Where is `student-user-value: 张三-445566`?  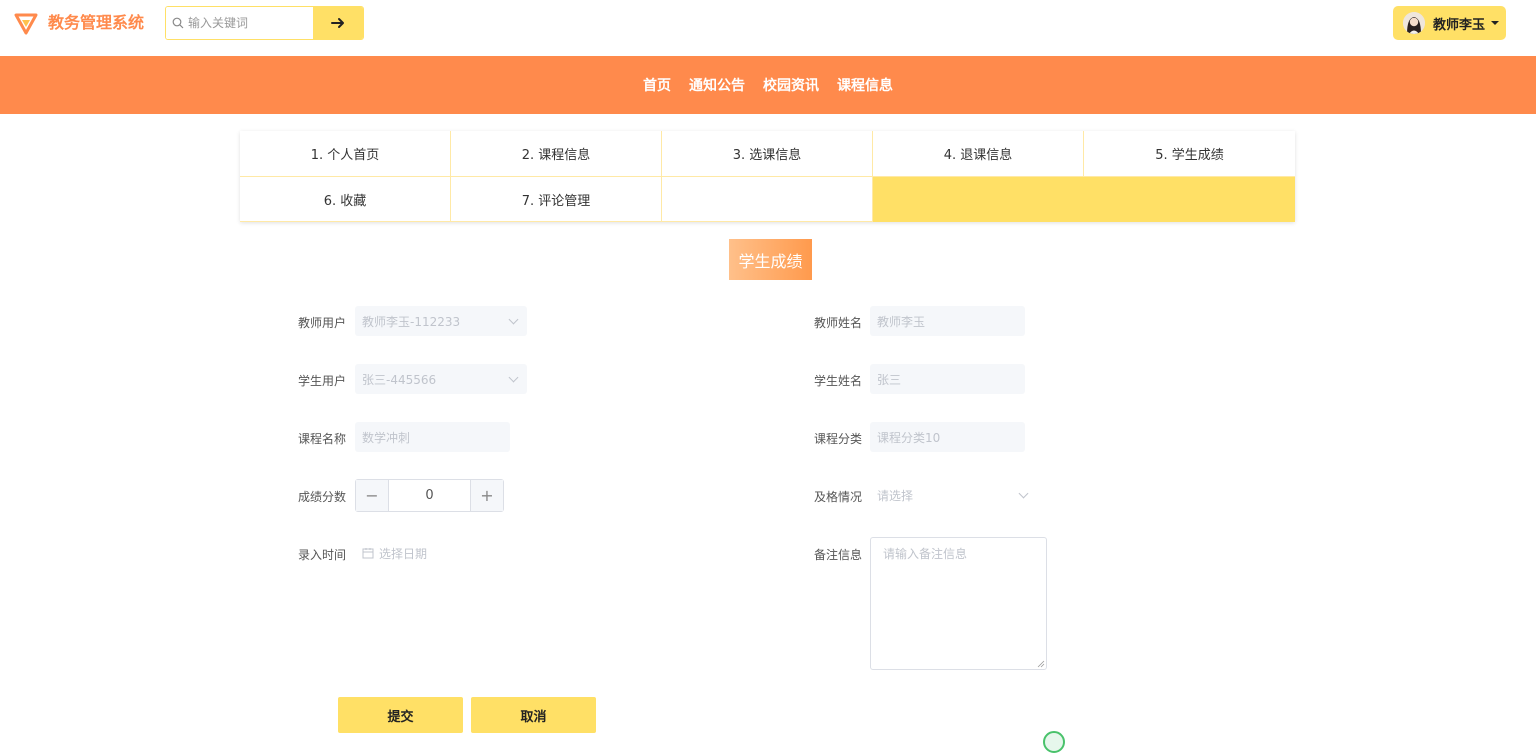
student-user-value: 张三-445566 is located at coordinates (399, 379).